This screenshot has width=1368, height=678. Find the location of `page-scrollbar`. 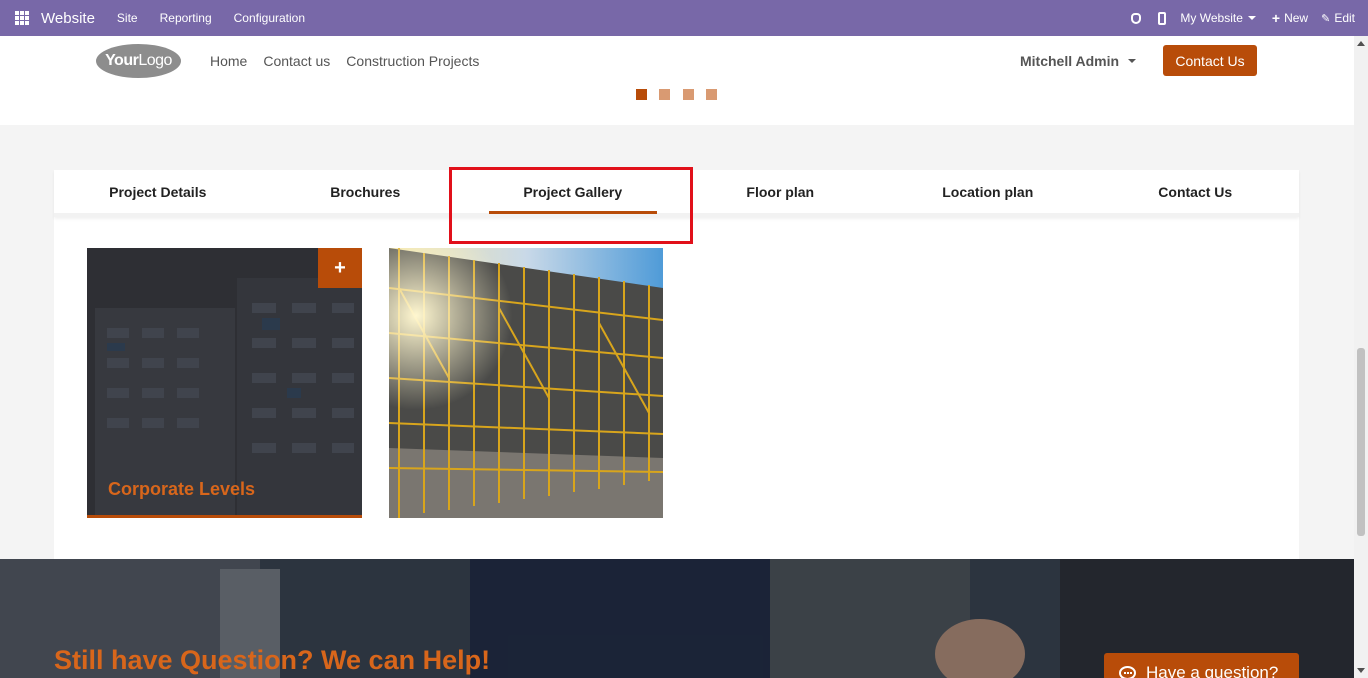

page-scrollbar is located at coordinates (1361, 357).